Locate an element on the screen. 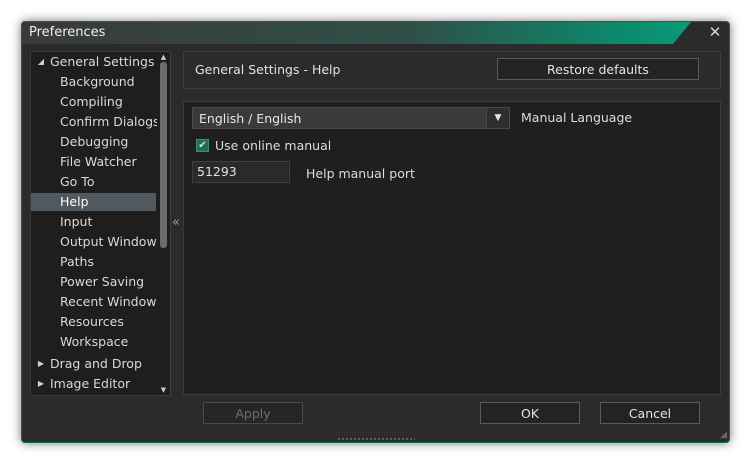 The image size is (749, 469). scroll-down-icon: ▼ is located at coordinates (163, 390).